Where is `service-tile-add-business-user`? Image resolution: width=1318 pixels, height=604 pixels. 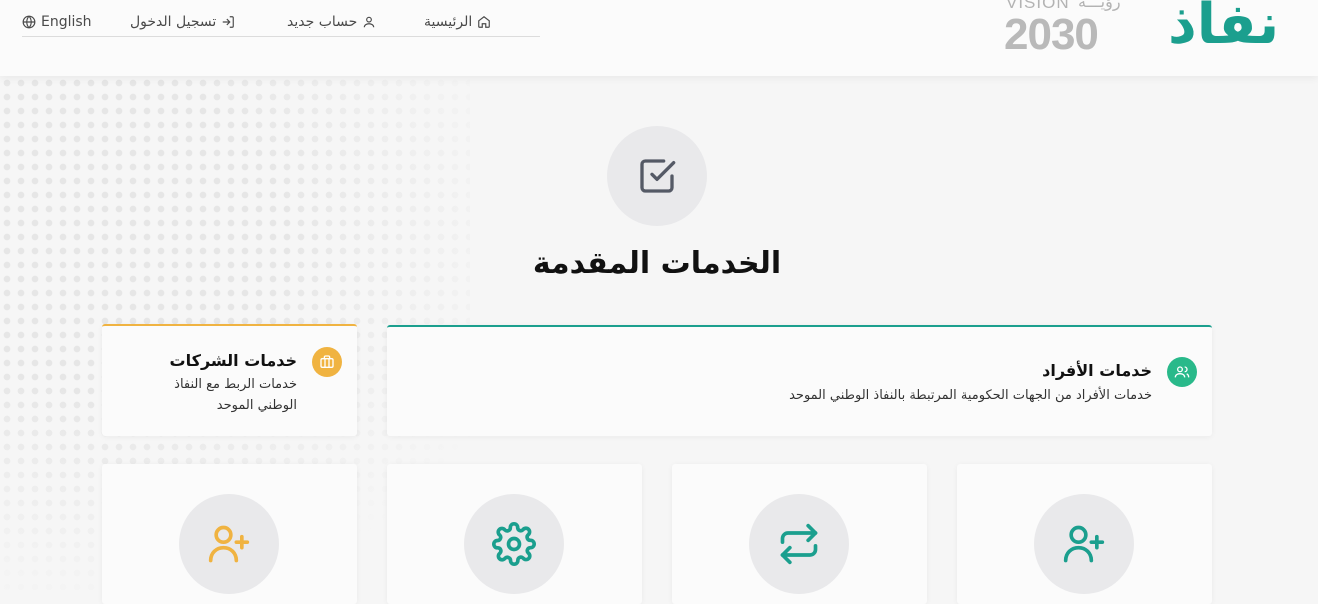 service-tile-add-business-user is located at coordinates (229, 534).